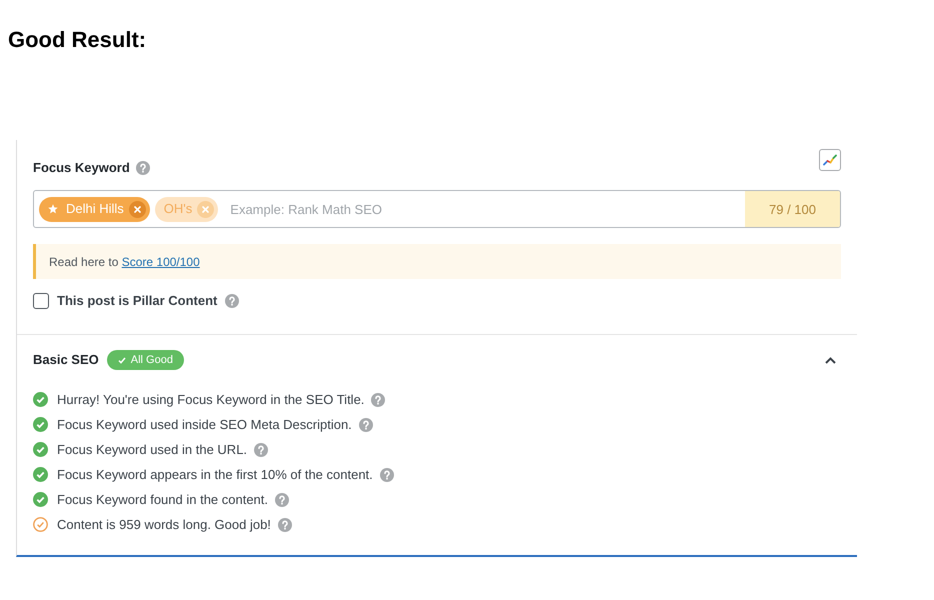 This screenshot has width=934, height=600. I want to click on status-label: All Good, so click(151, 360).